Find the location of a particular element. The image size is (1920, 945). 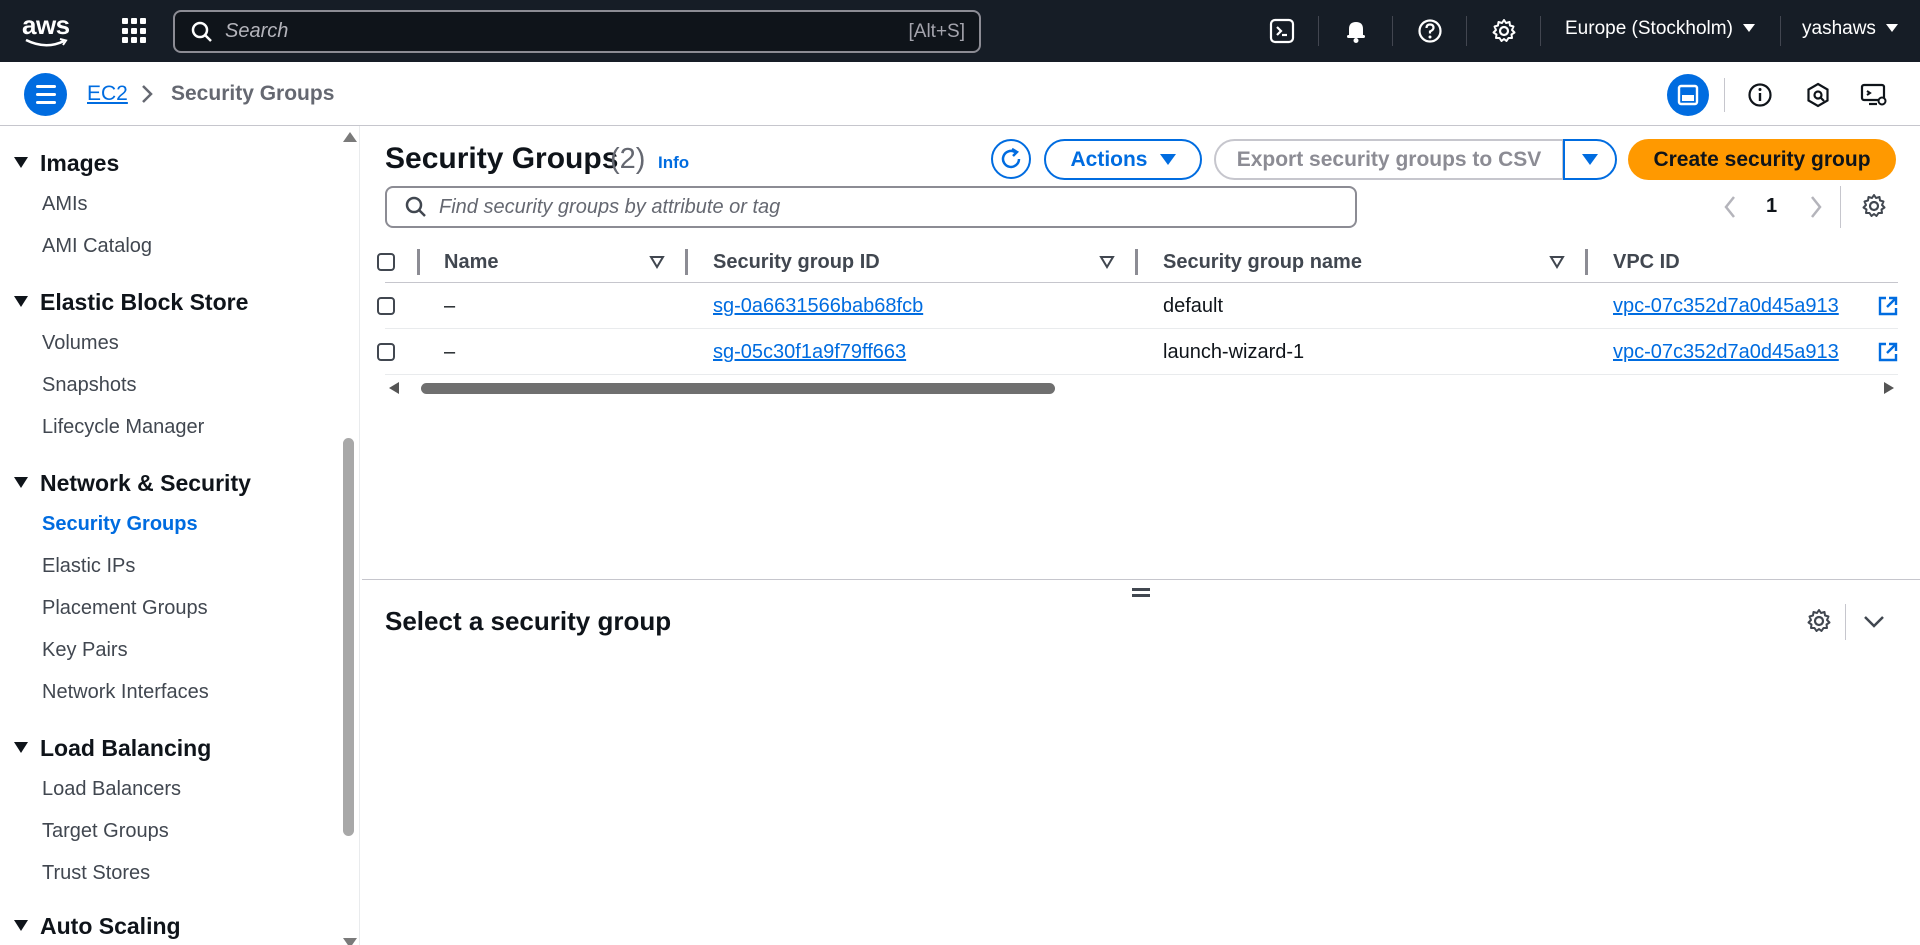

sidebar-scrollbar is located at coordinates (349, 535).